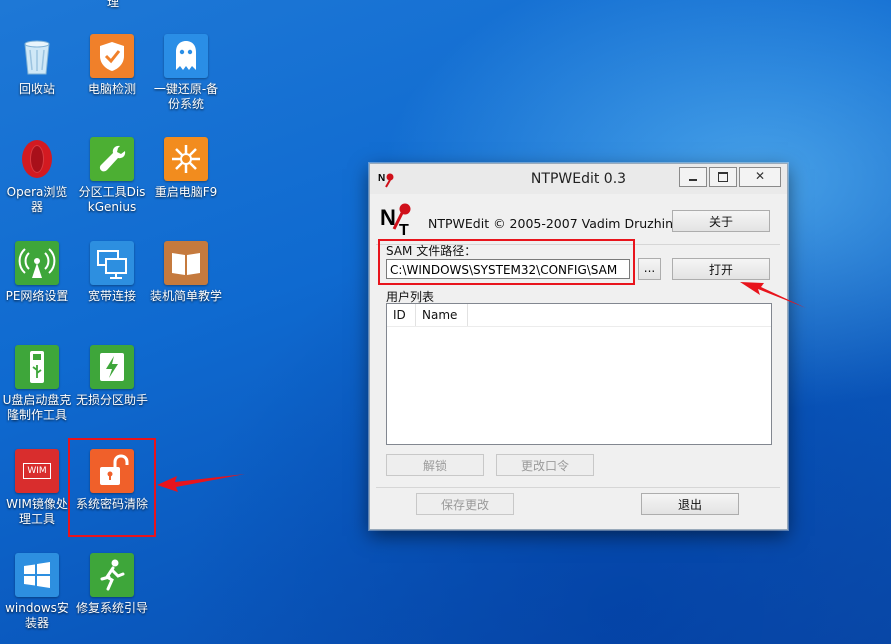  What do you see at coordinates (186, 159) in the screenshot?
I see `restart-burst-icon` at bounding box center [186, 159].